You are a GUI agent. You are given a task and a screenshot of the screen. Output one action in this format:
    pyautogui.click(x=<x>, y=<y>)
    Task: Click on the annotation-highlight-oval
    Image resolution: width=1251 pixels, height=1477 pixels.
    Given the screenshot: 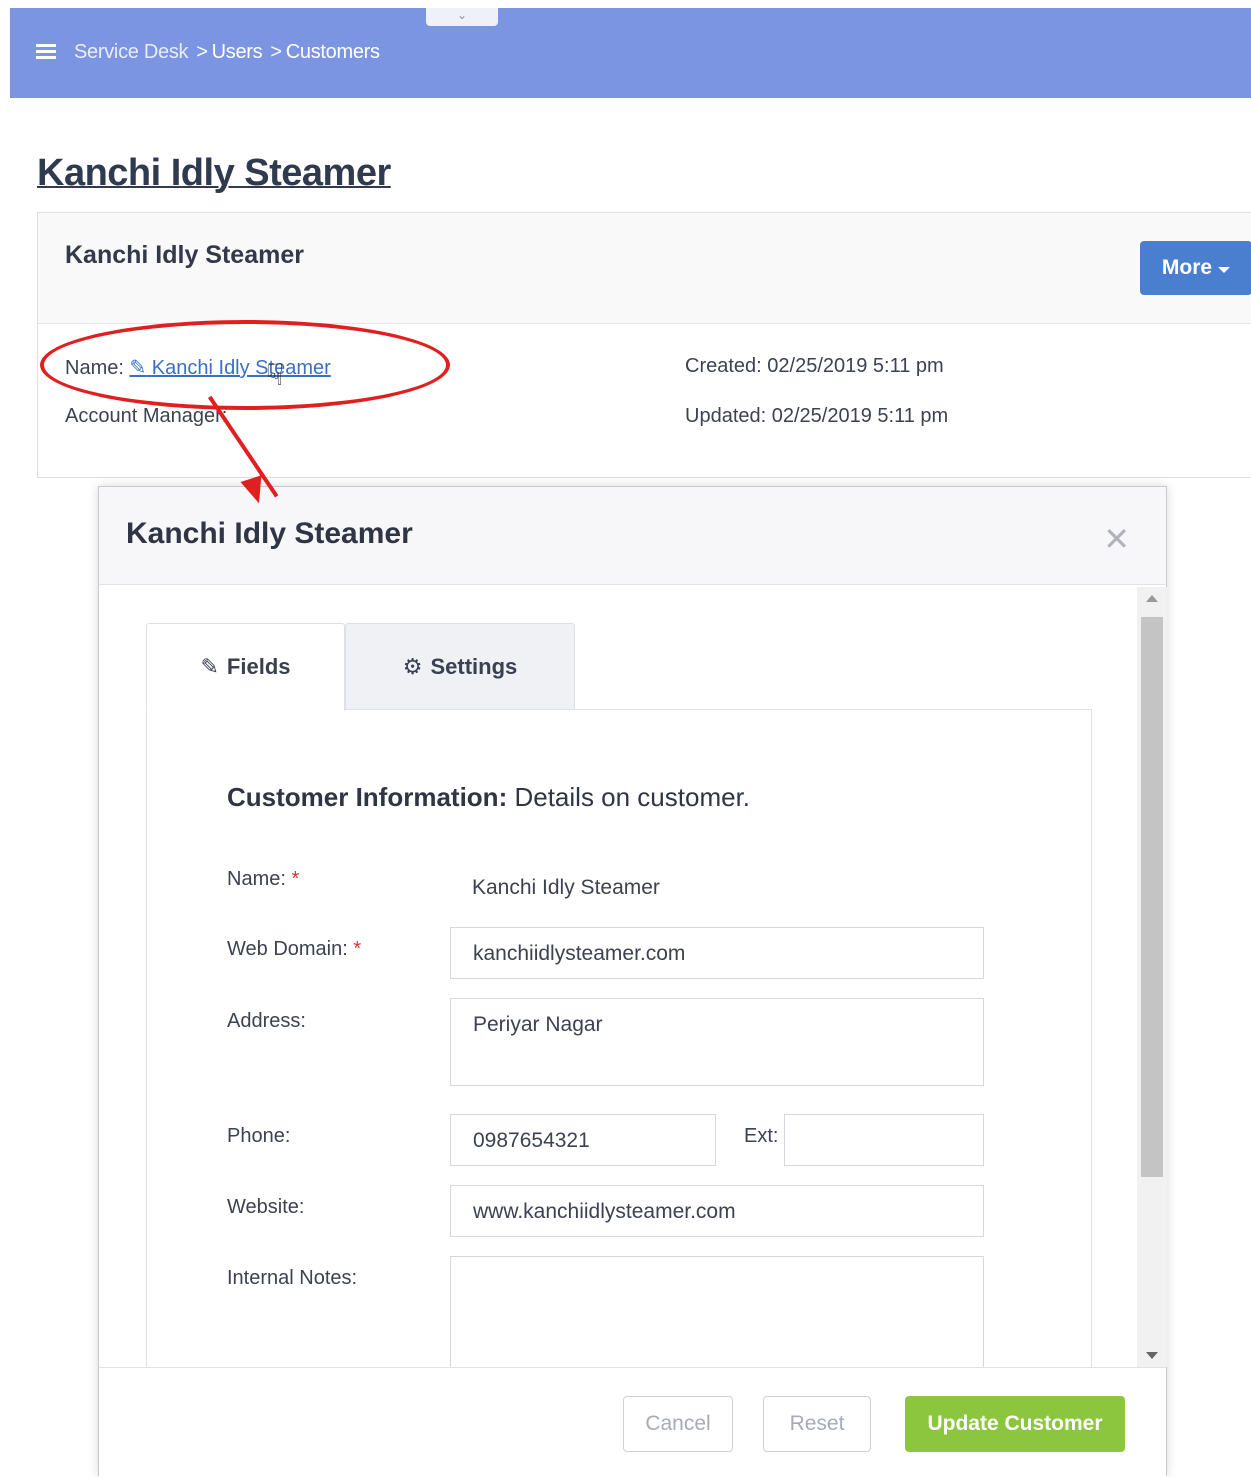 What is the action you would take?
    pyautogui.click(x=245, y=365)
    